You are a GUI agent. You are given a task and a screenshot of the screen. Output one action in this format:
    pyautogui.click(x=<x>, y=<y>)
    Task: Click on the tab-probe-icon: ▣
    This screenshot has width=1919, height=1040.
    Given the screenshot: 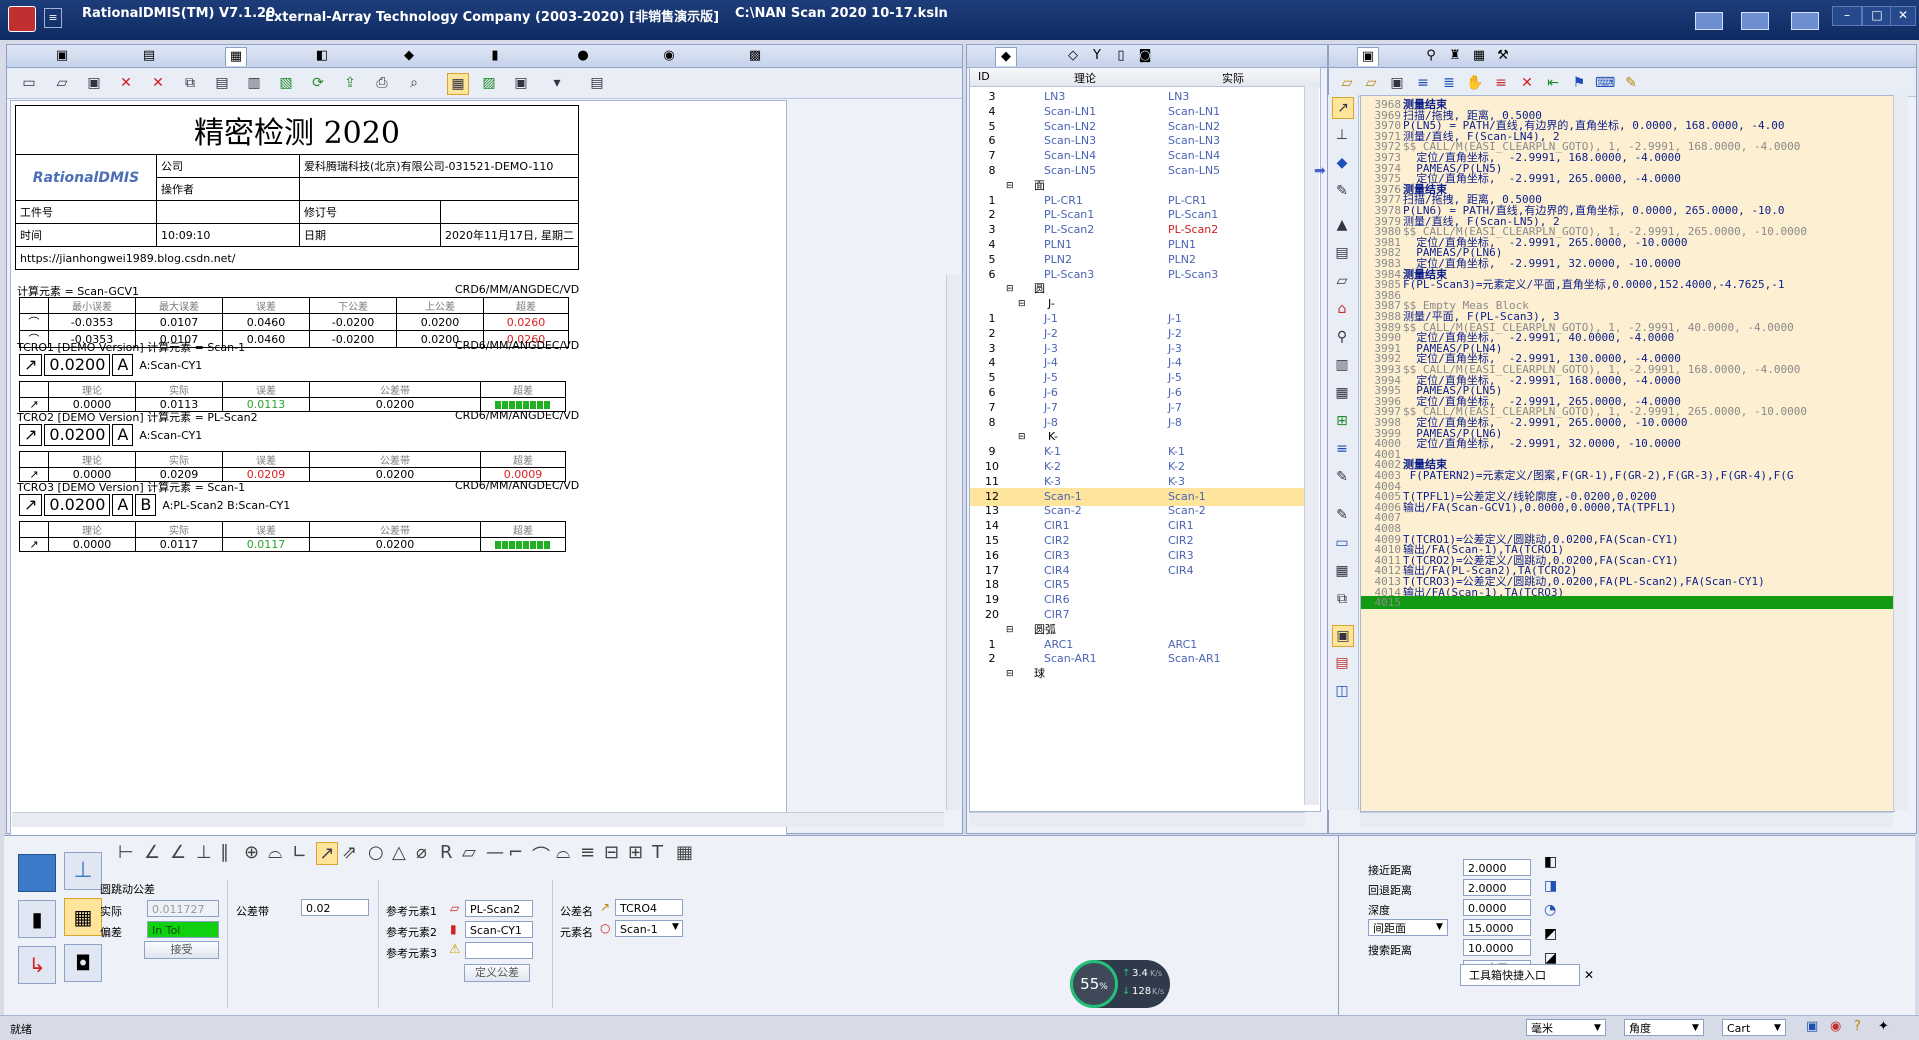 What is the action you would take?
    pyautogui.click(x=62, y=56)
    